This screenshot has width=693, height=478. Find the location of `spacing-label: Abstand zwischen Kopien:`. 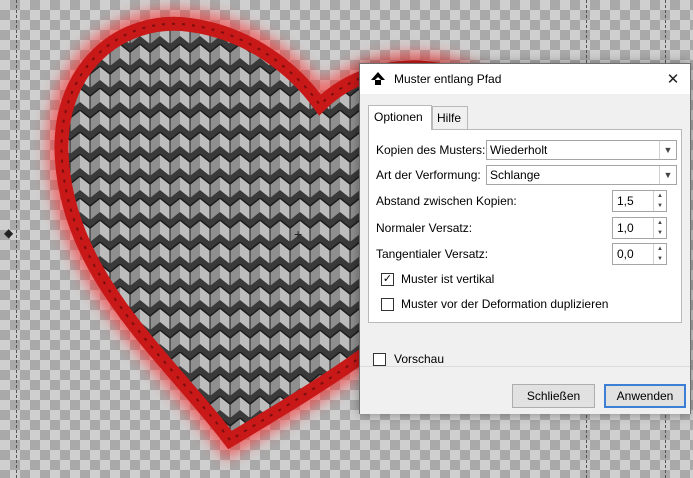

spacing-label: Abstand zwischen Kopien: is located at coordinates (446, 201).